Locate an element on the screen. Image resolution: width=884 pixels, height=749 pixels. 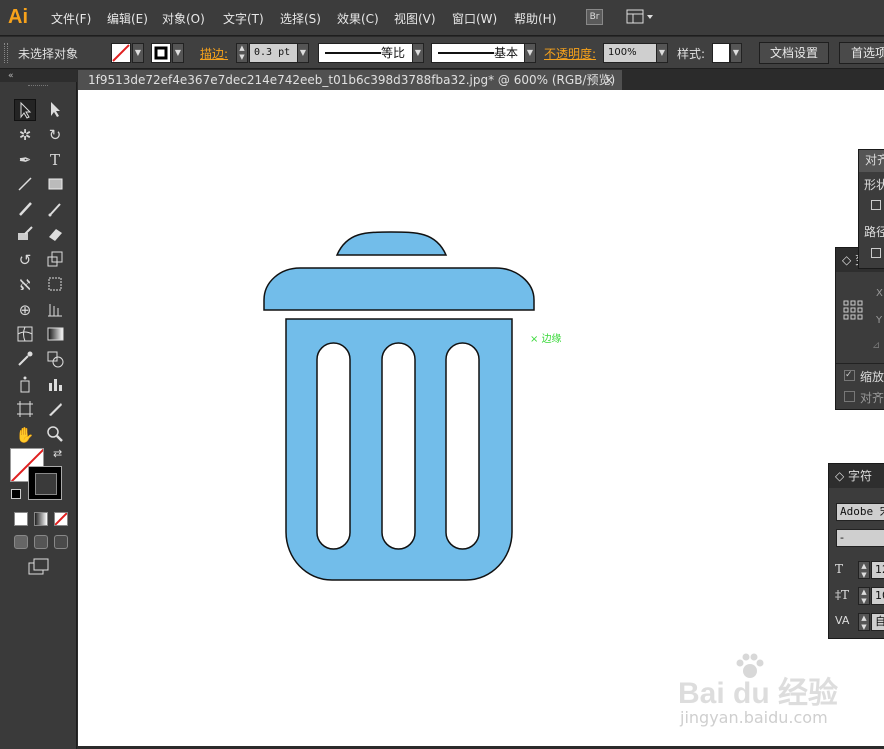
align-pixel-grid-checkbox is located at coordinates (849, 396).